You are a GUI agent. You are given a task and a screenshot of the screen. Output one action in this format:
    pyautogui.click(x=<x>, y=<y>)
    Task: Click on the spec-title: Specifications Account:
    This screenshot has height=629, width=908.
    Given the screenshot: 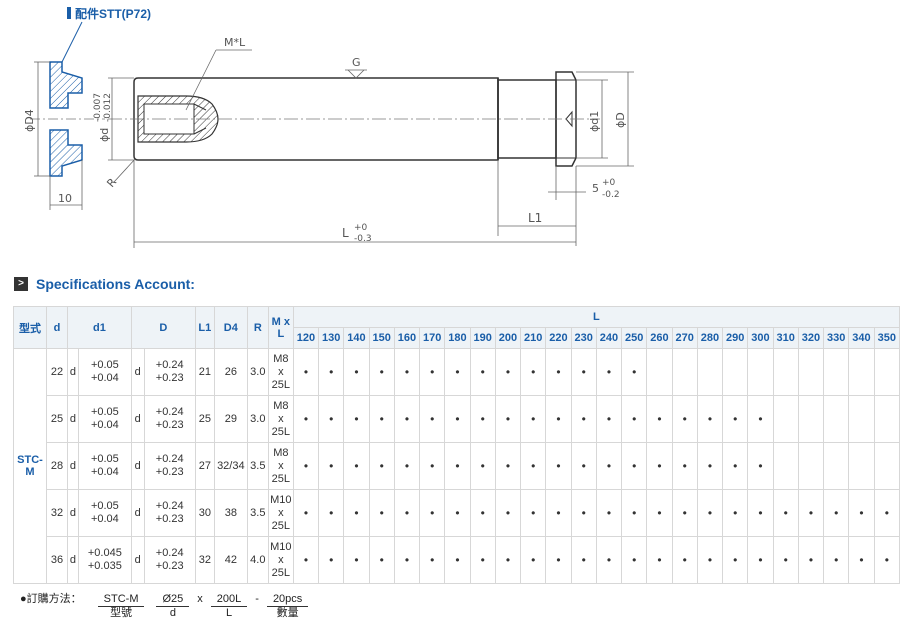 What is the action you would take?
    pyautogui.click(x=115, y=284)
    